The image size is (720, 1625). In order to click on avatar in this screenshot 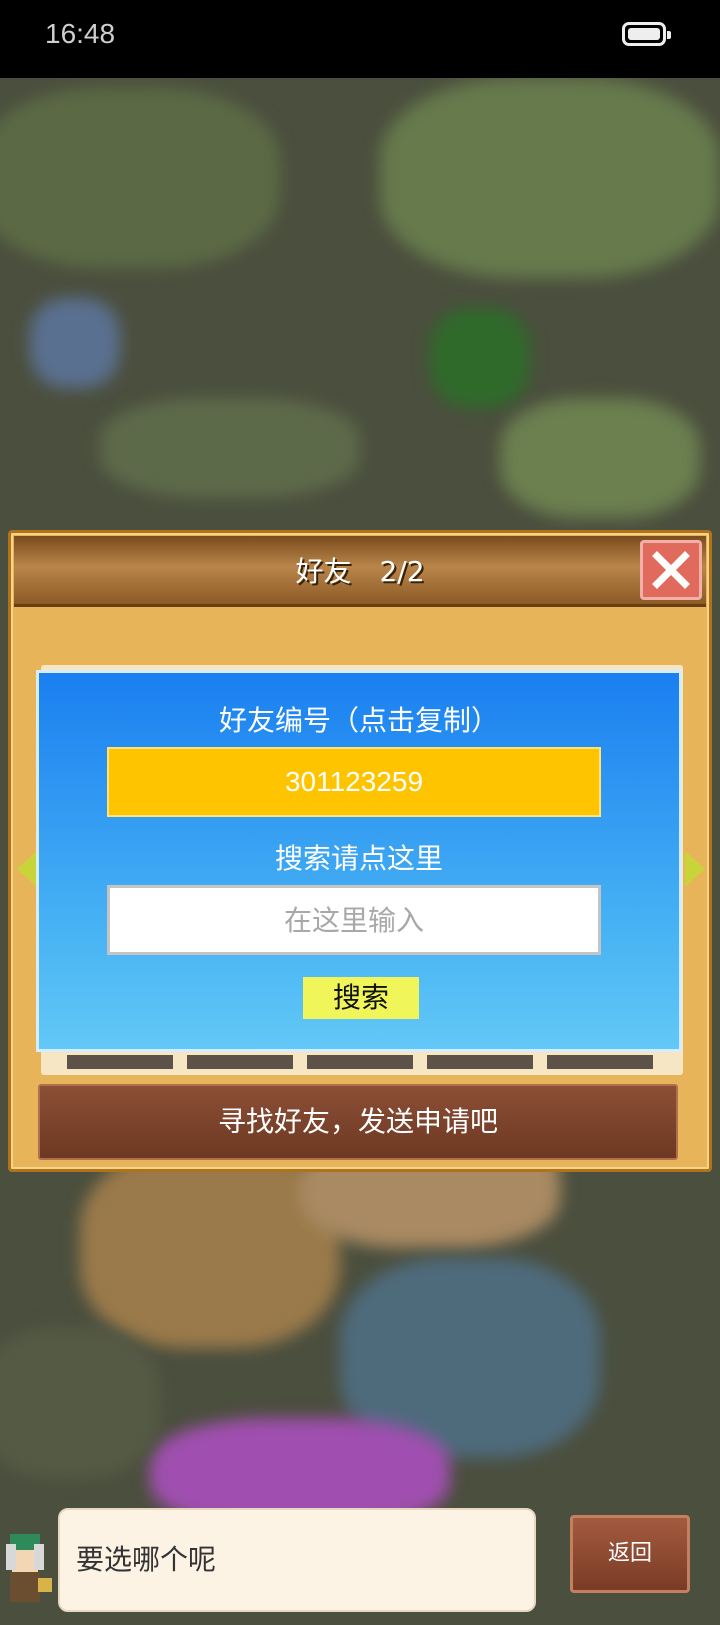, I will do `click(28, 1570)`.